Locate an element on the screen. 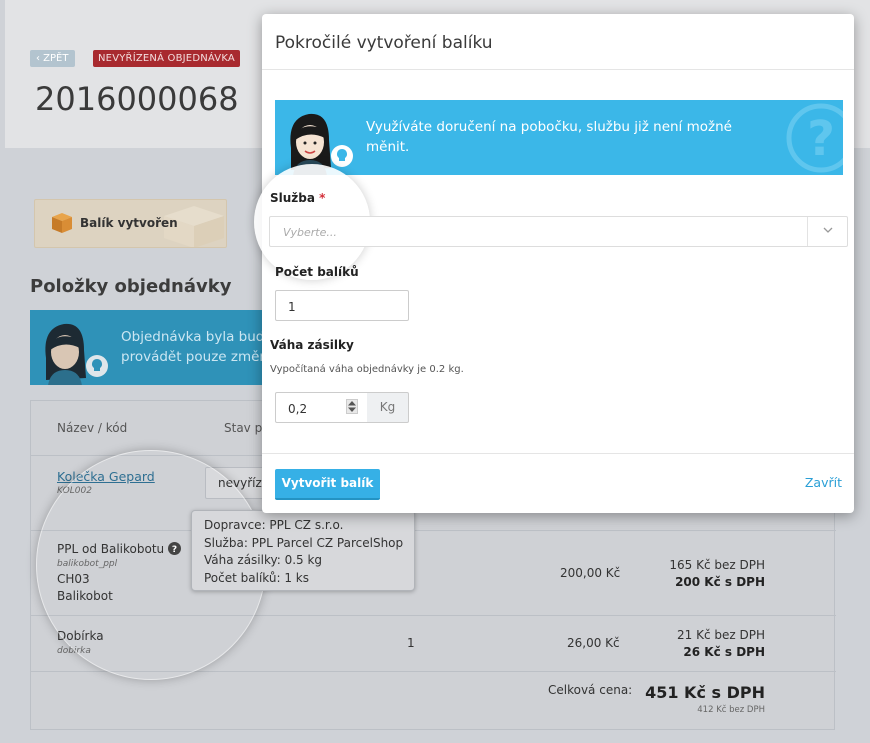 The height and width of the screenshot is (743, 870). order-number: 2016000068 is located at coordinates (137, 99).